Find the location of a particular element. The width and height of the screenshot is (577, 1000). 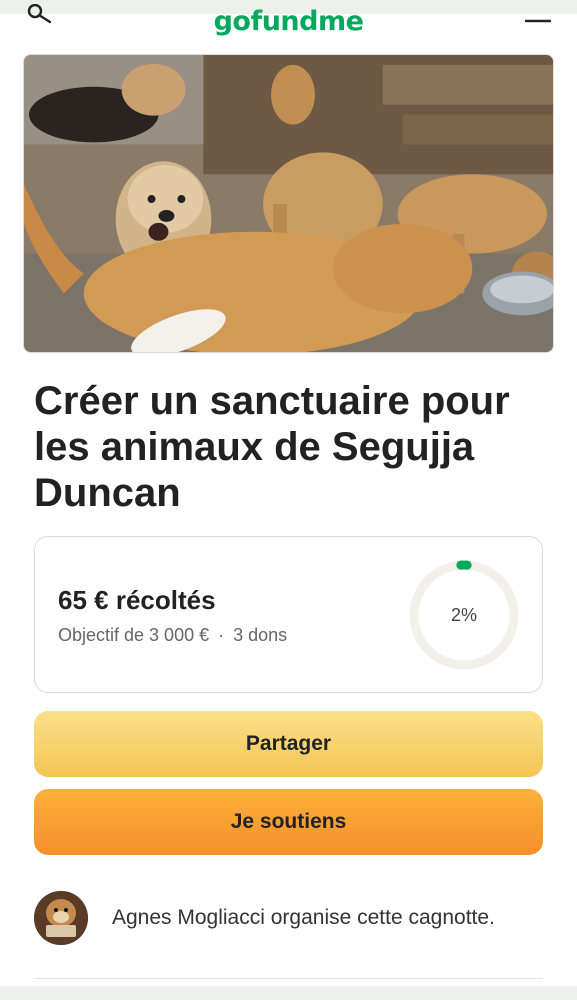

browser-bottom-strip is located at coordinates (288, 993).